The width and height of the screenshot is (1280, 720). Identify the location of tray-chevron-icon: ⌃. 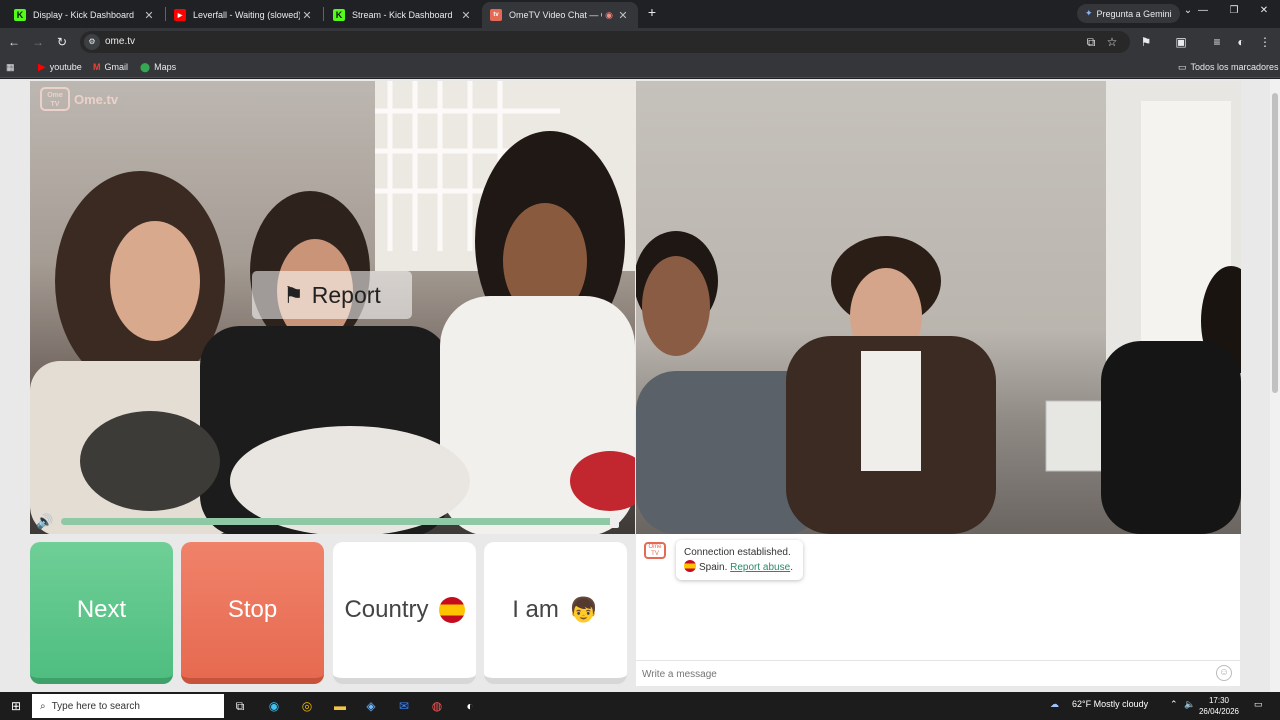
(1174, 704).